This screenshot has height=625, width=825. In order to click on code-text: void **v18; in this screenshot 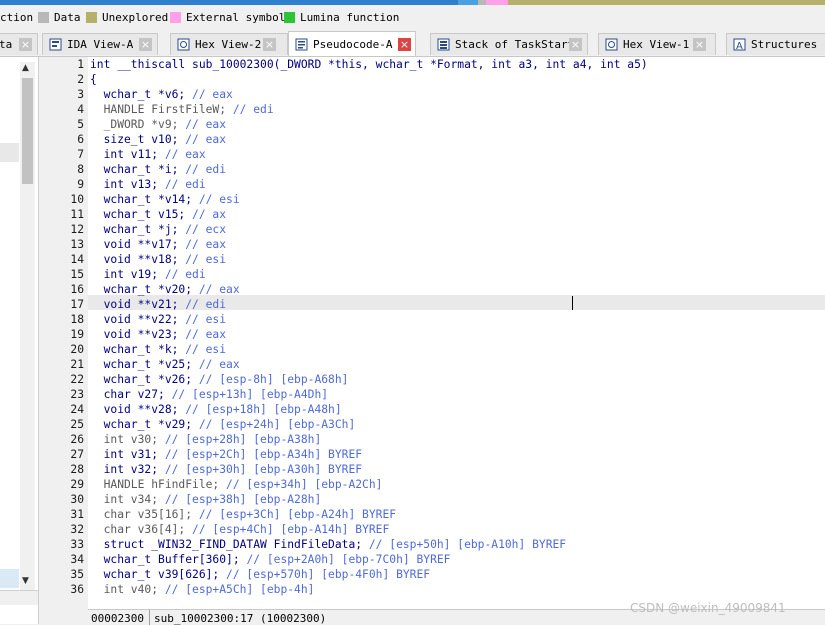, I will do `click(138, 259)`.